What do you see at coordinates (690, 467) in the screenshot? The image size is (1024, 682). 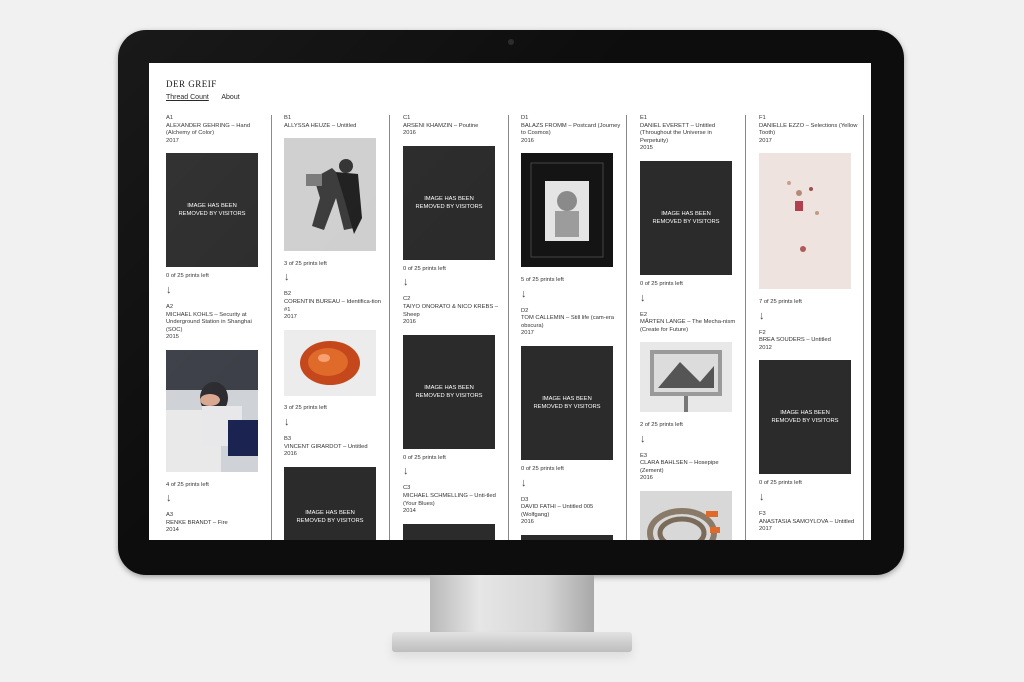 I see `entry-title: CLARA BAHLSEN – Hosepipe (Zement)` at bounding box center [690, 467].